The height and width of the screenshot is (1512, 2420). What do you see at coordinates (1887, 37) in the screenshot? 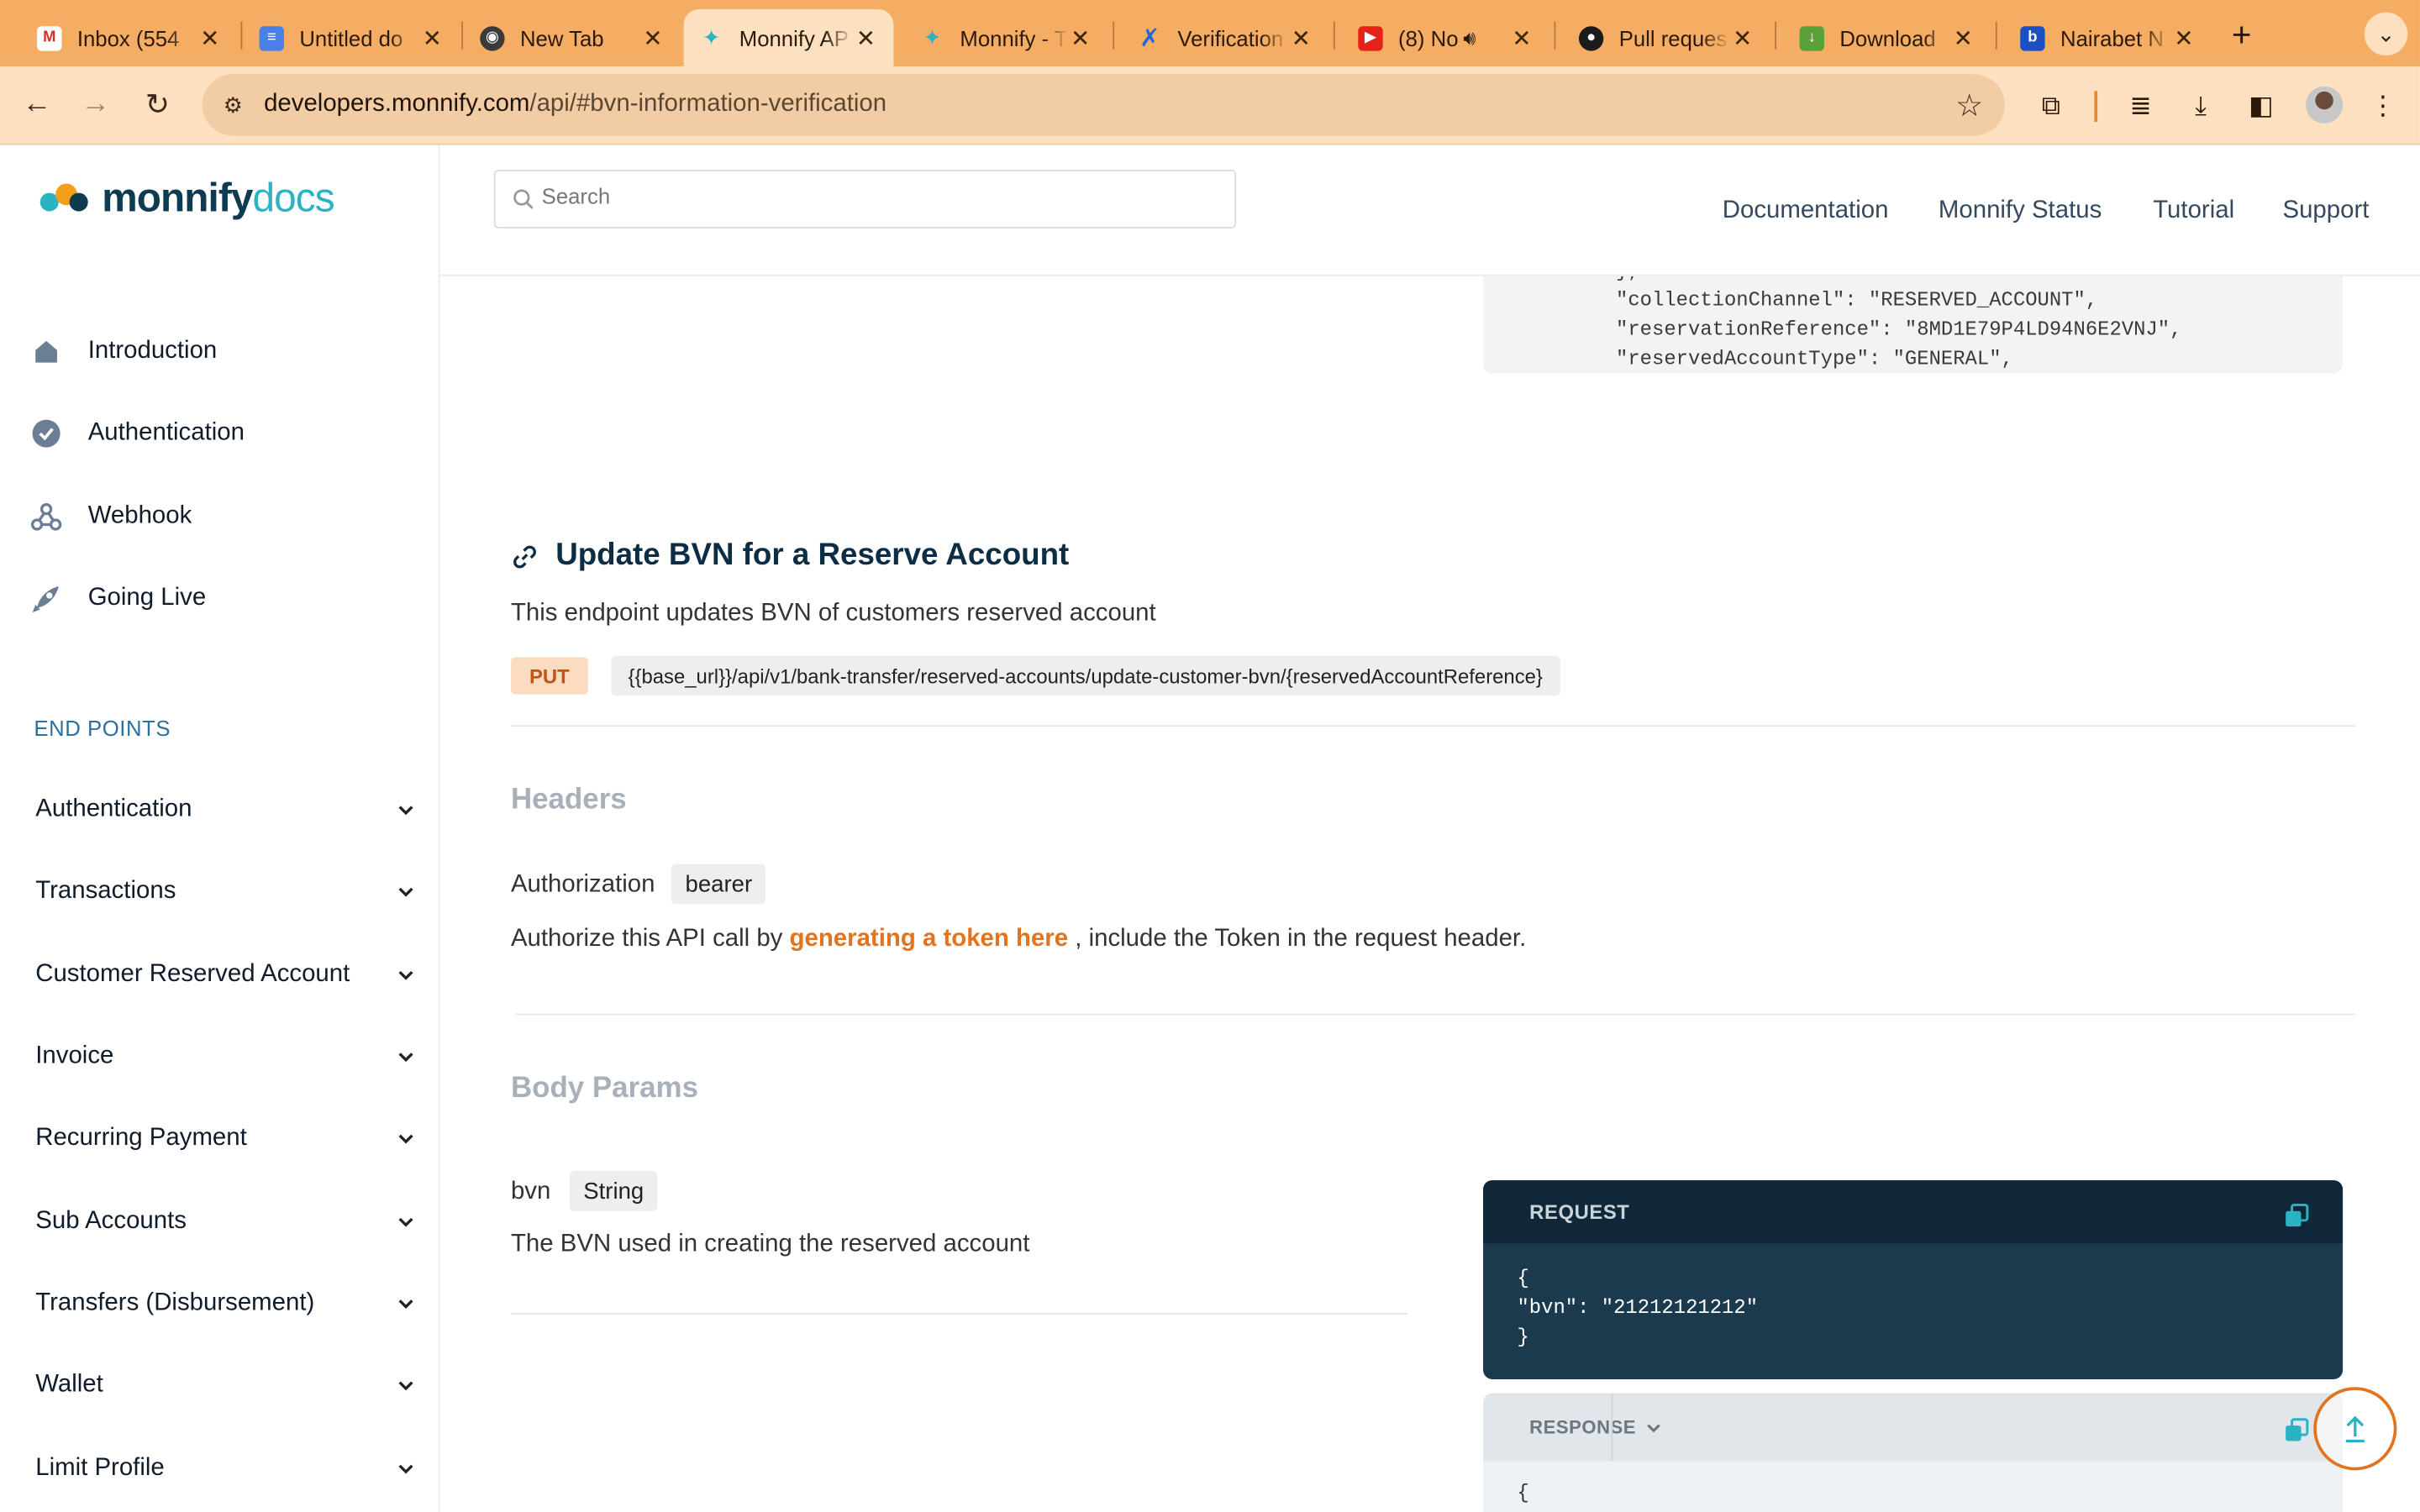
I see `browser-tab: ↓ Download ✕` at bounding box center [1887, 37].